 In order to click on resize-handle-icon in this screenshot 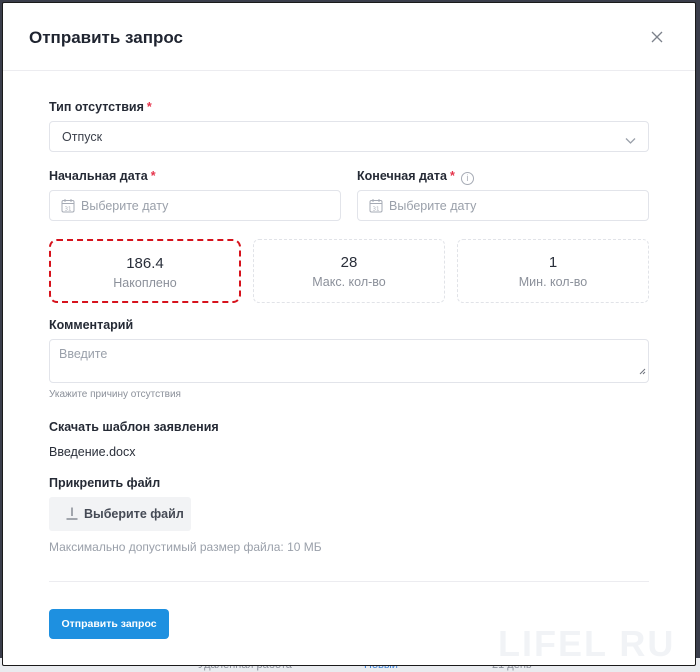, I will do `click(642, 371)`.